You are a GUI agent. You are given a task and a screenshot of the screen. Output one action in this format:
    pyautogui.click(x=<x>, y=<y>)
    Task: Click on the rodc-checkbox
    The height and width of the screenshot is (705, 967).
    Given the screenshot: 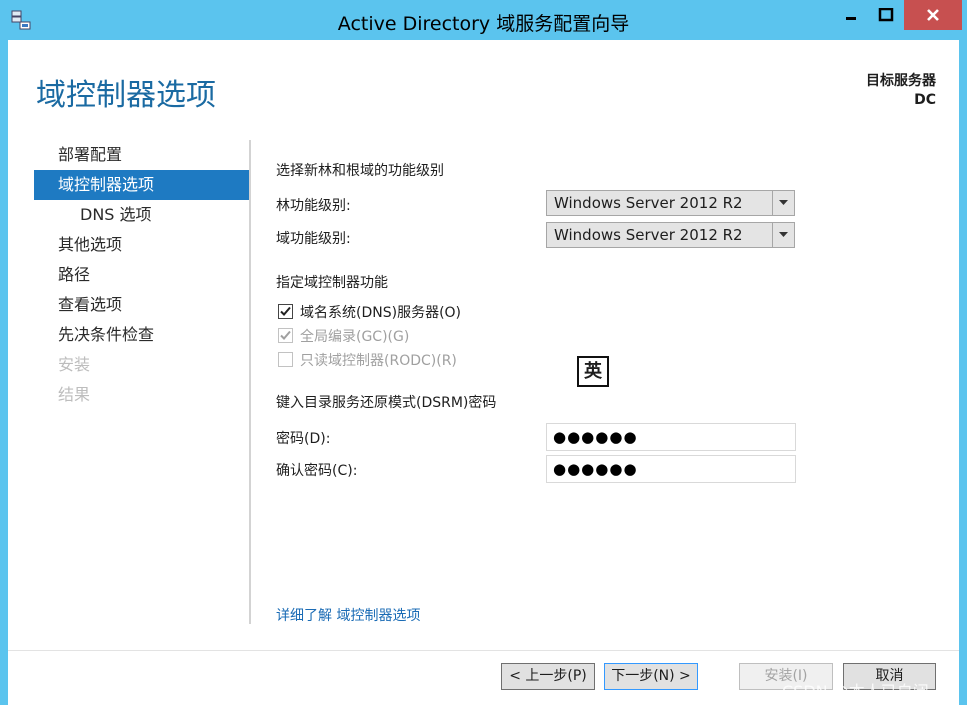 What is the action you would take?
    pyautogui.click(x=285, y=359)
    